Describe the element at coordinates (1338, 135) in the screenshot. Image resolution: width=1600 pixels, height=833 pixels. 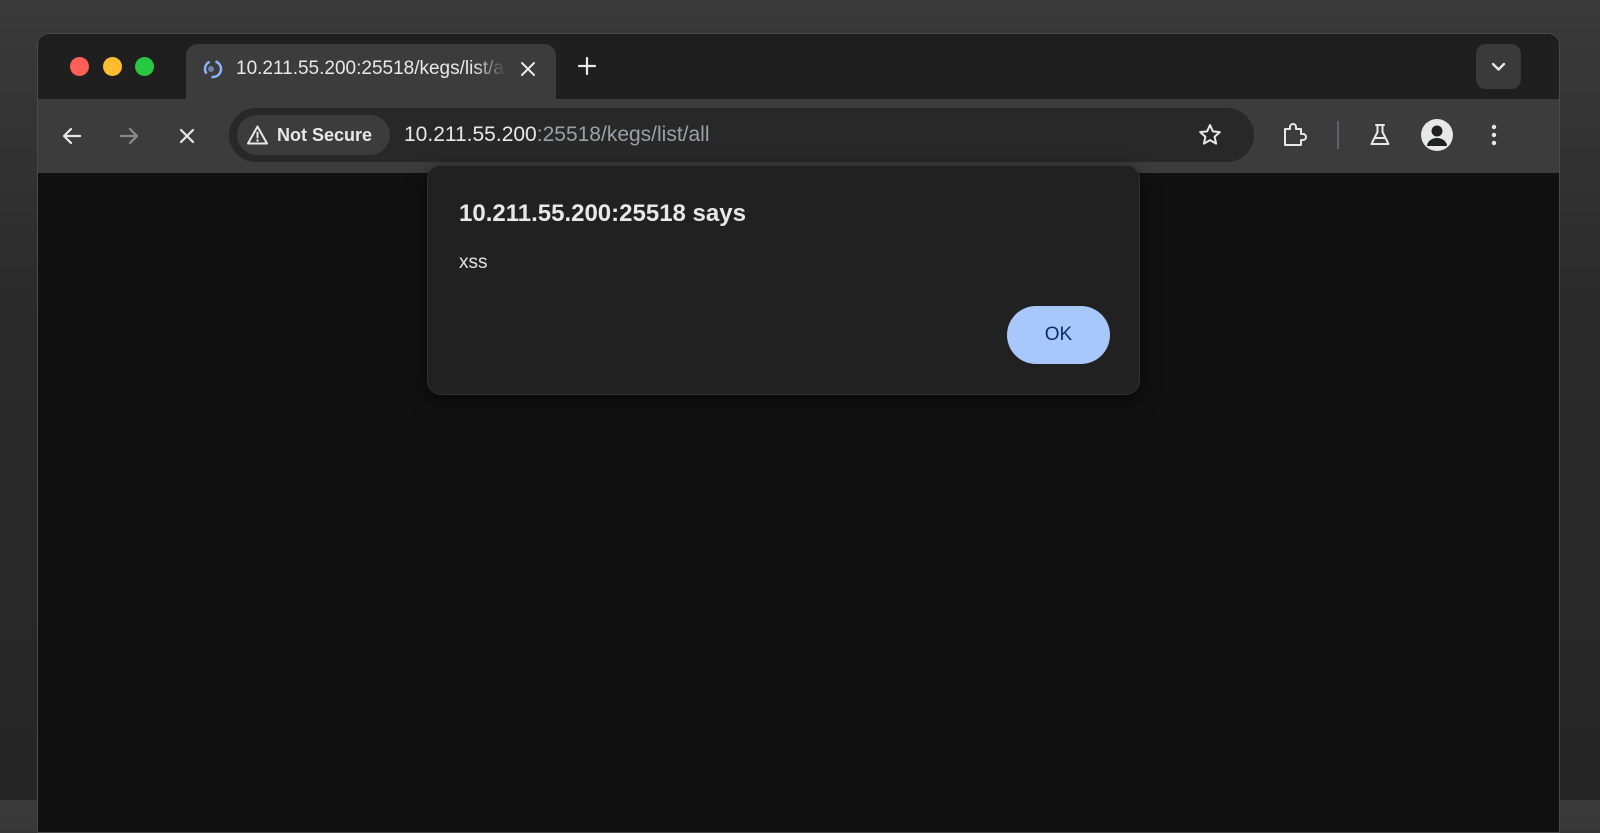
I see `toolbar-divider` at that location.